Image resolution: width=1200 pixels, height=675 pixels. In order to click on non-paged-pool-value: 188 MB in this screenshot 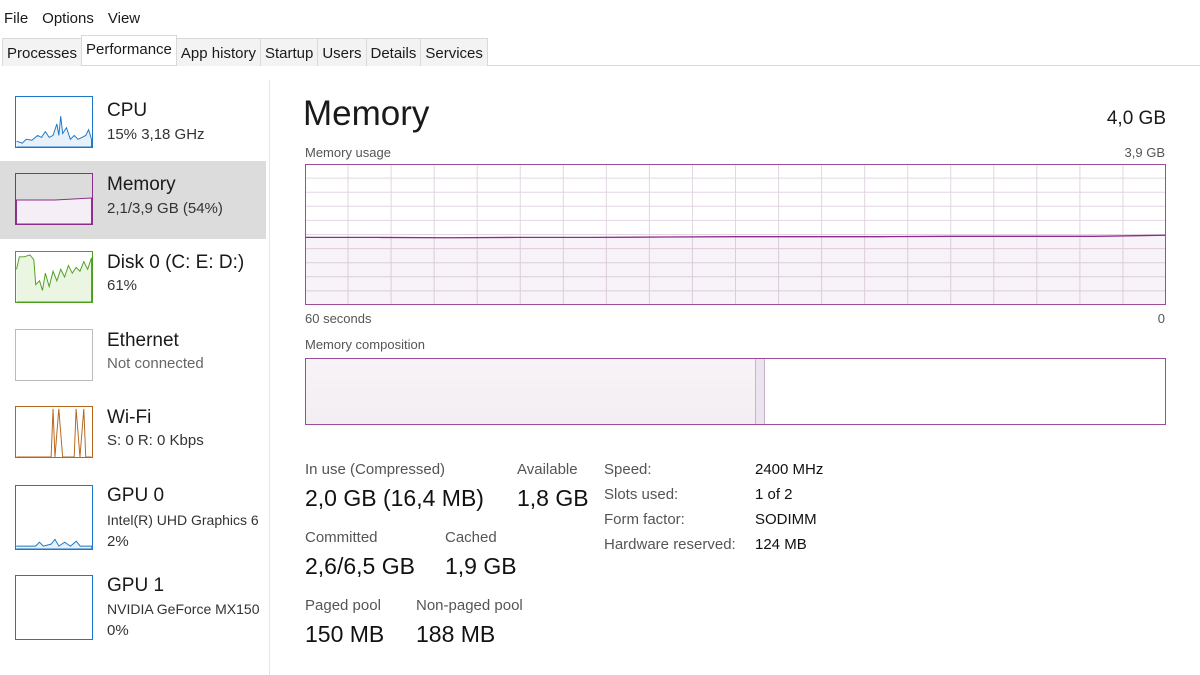, I will do `click(456, 634)`.